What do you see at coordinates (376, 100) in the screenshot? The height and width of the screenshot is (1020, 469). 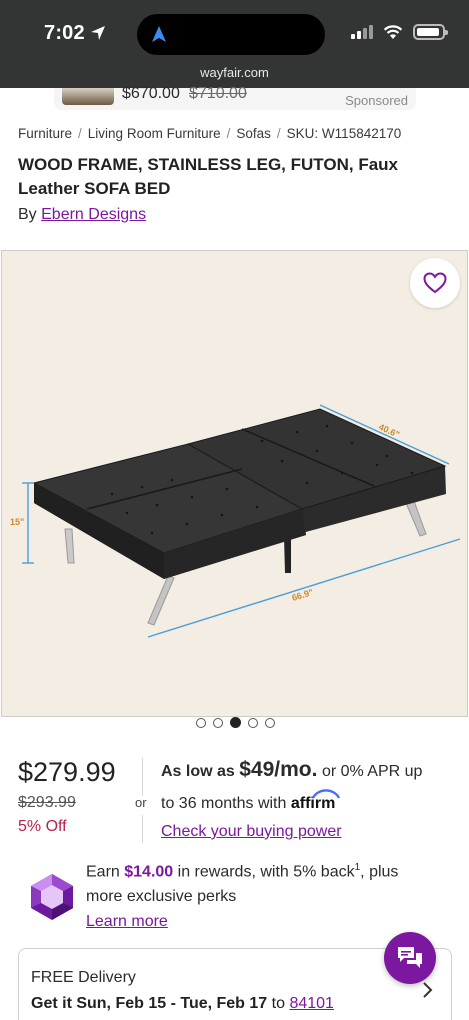 I see `sponsored-tag: Sponsored` at bounding box center [376, 100].